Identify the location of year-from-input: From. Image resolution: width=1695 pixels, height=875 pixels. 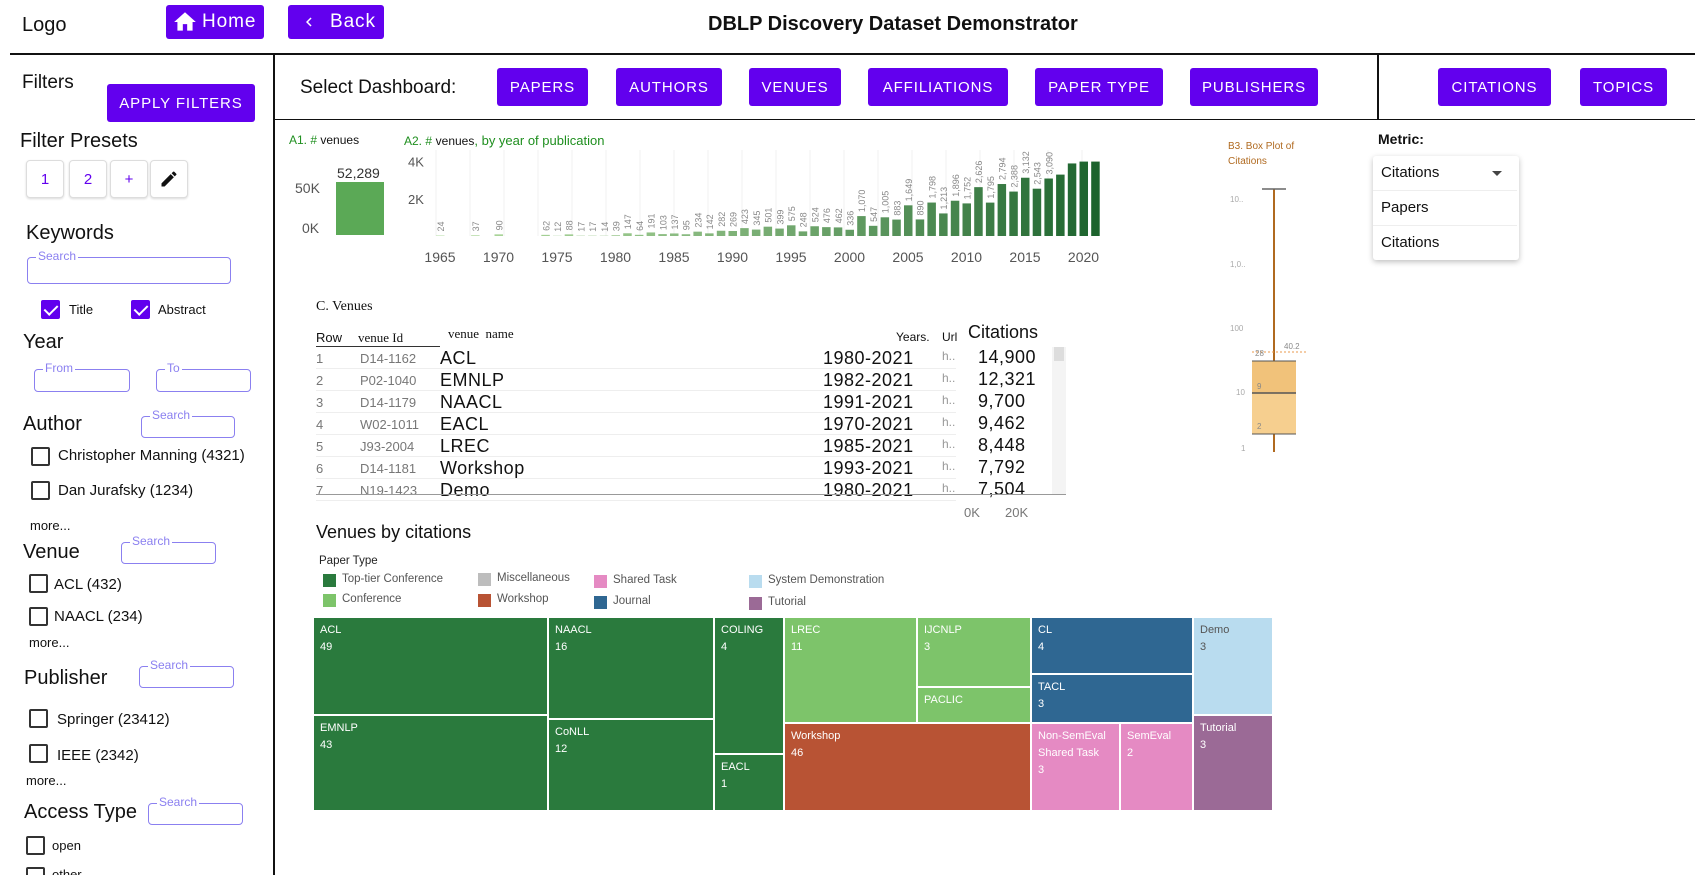
(82, 376).